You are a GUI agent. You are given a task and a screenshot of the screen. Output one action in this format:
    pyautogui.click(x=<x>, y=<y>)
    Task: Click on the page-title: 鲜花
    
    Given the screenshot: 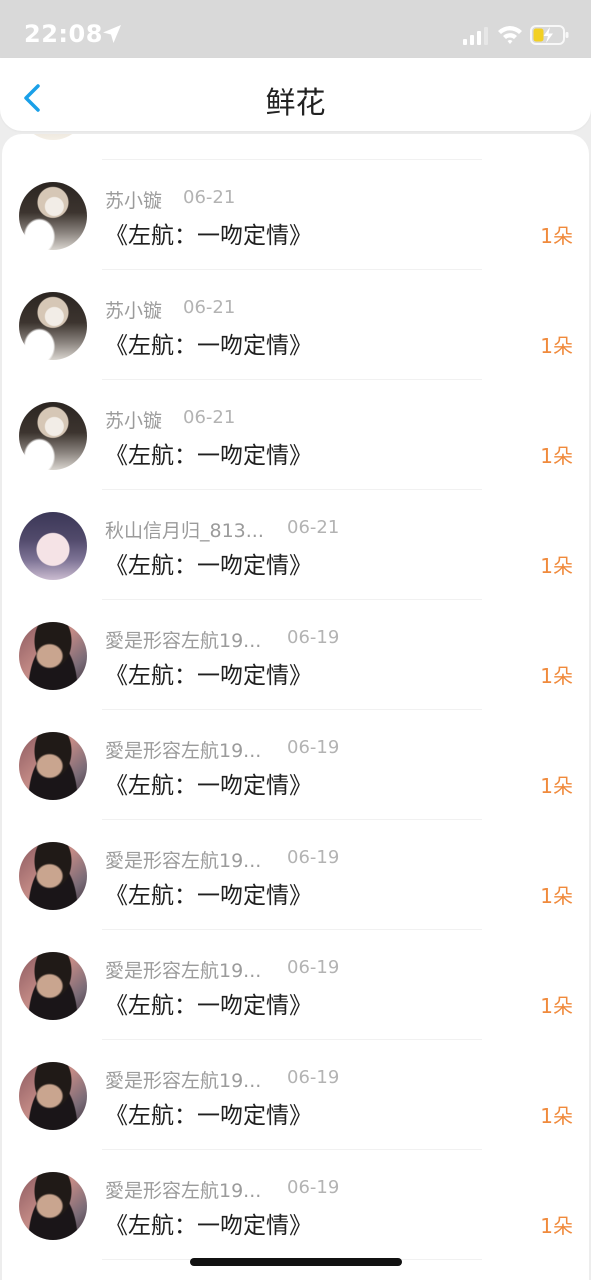 What is the action you would take?
    pyautogui.click(x=295, y=103)
    